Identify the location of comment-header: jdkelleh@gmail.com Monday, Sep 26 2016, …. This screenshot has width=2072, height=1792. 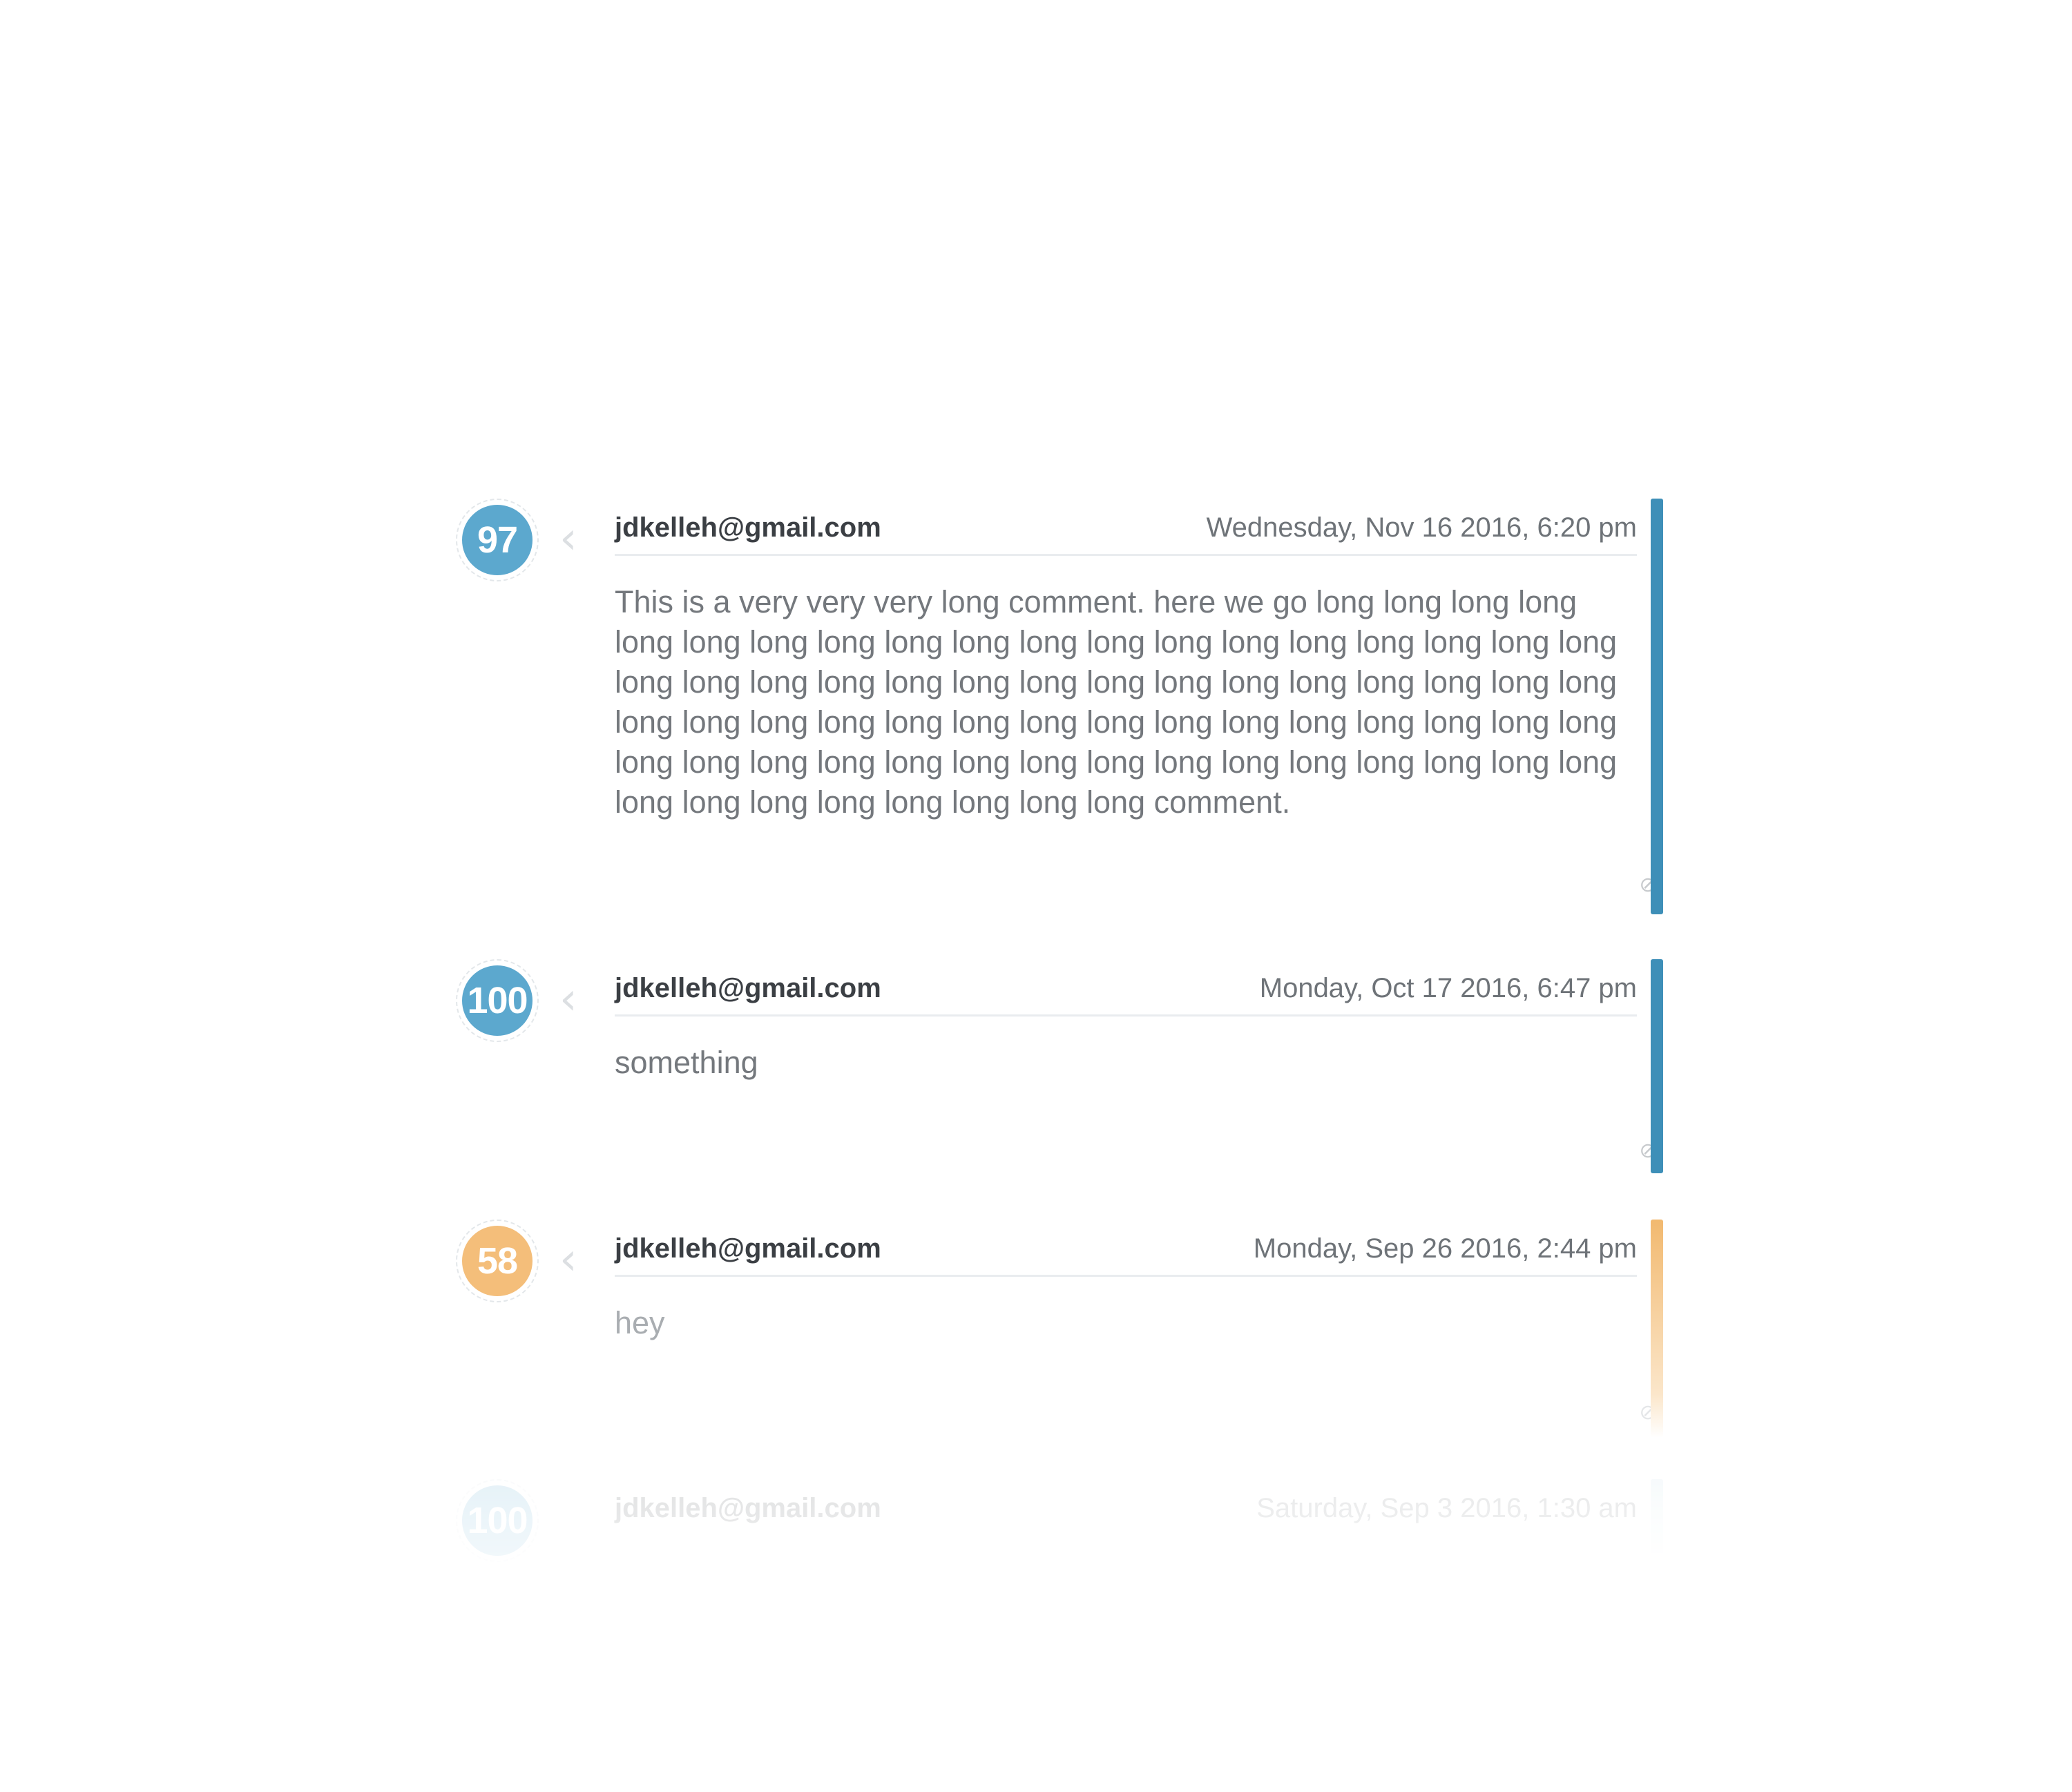
(1126, 1248).